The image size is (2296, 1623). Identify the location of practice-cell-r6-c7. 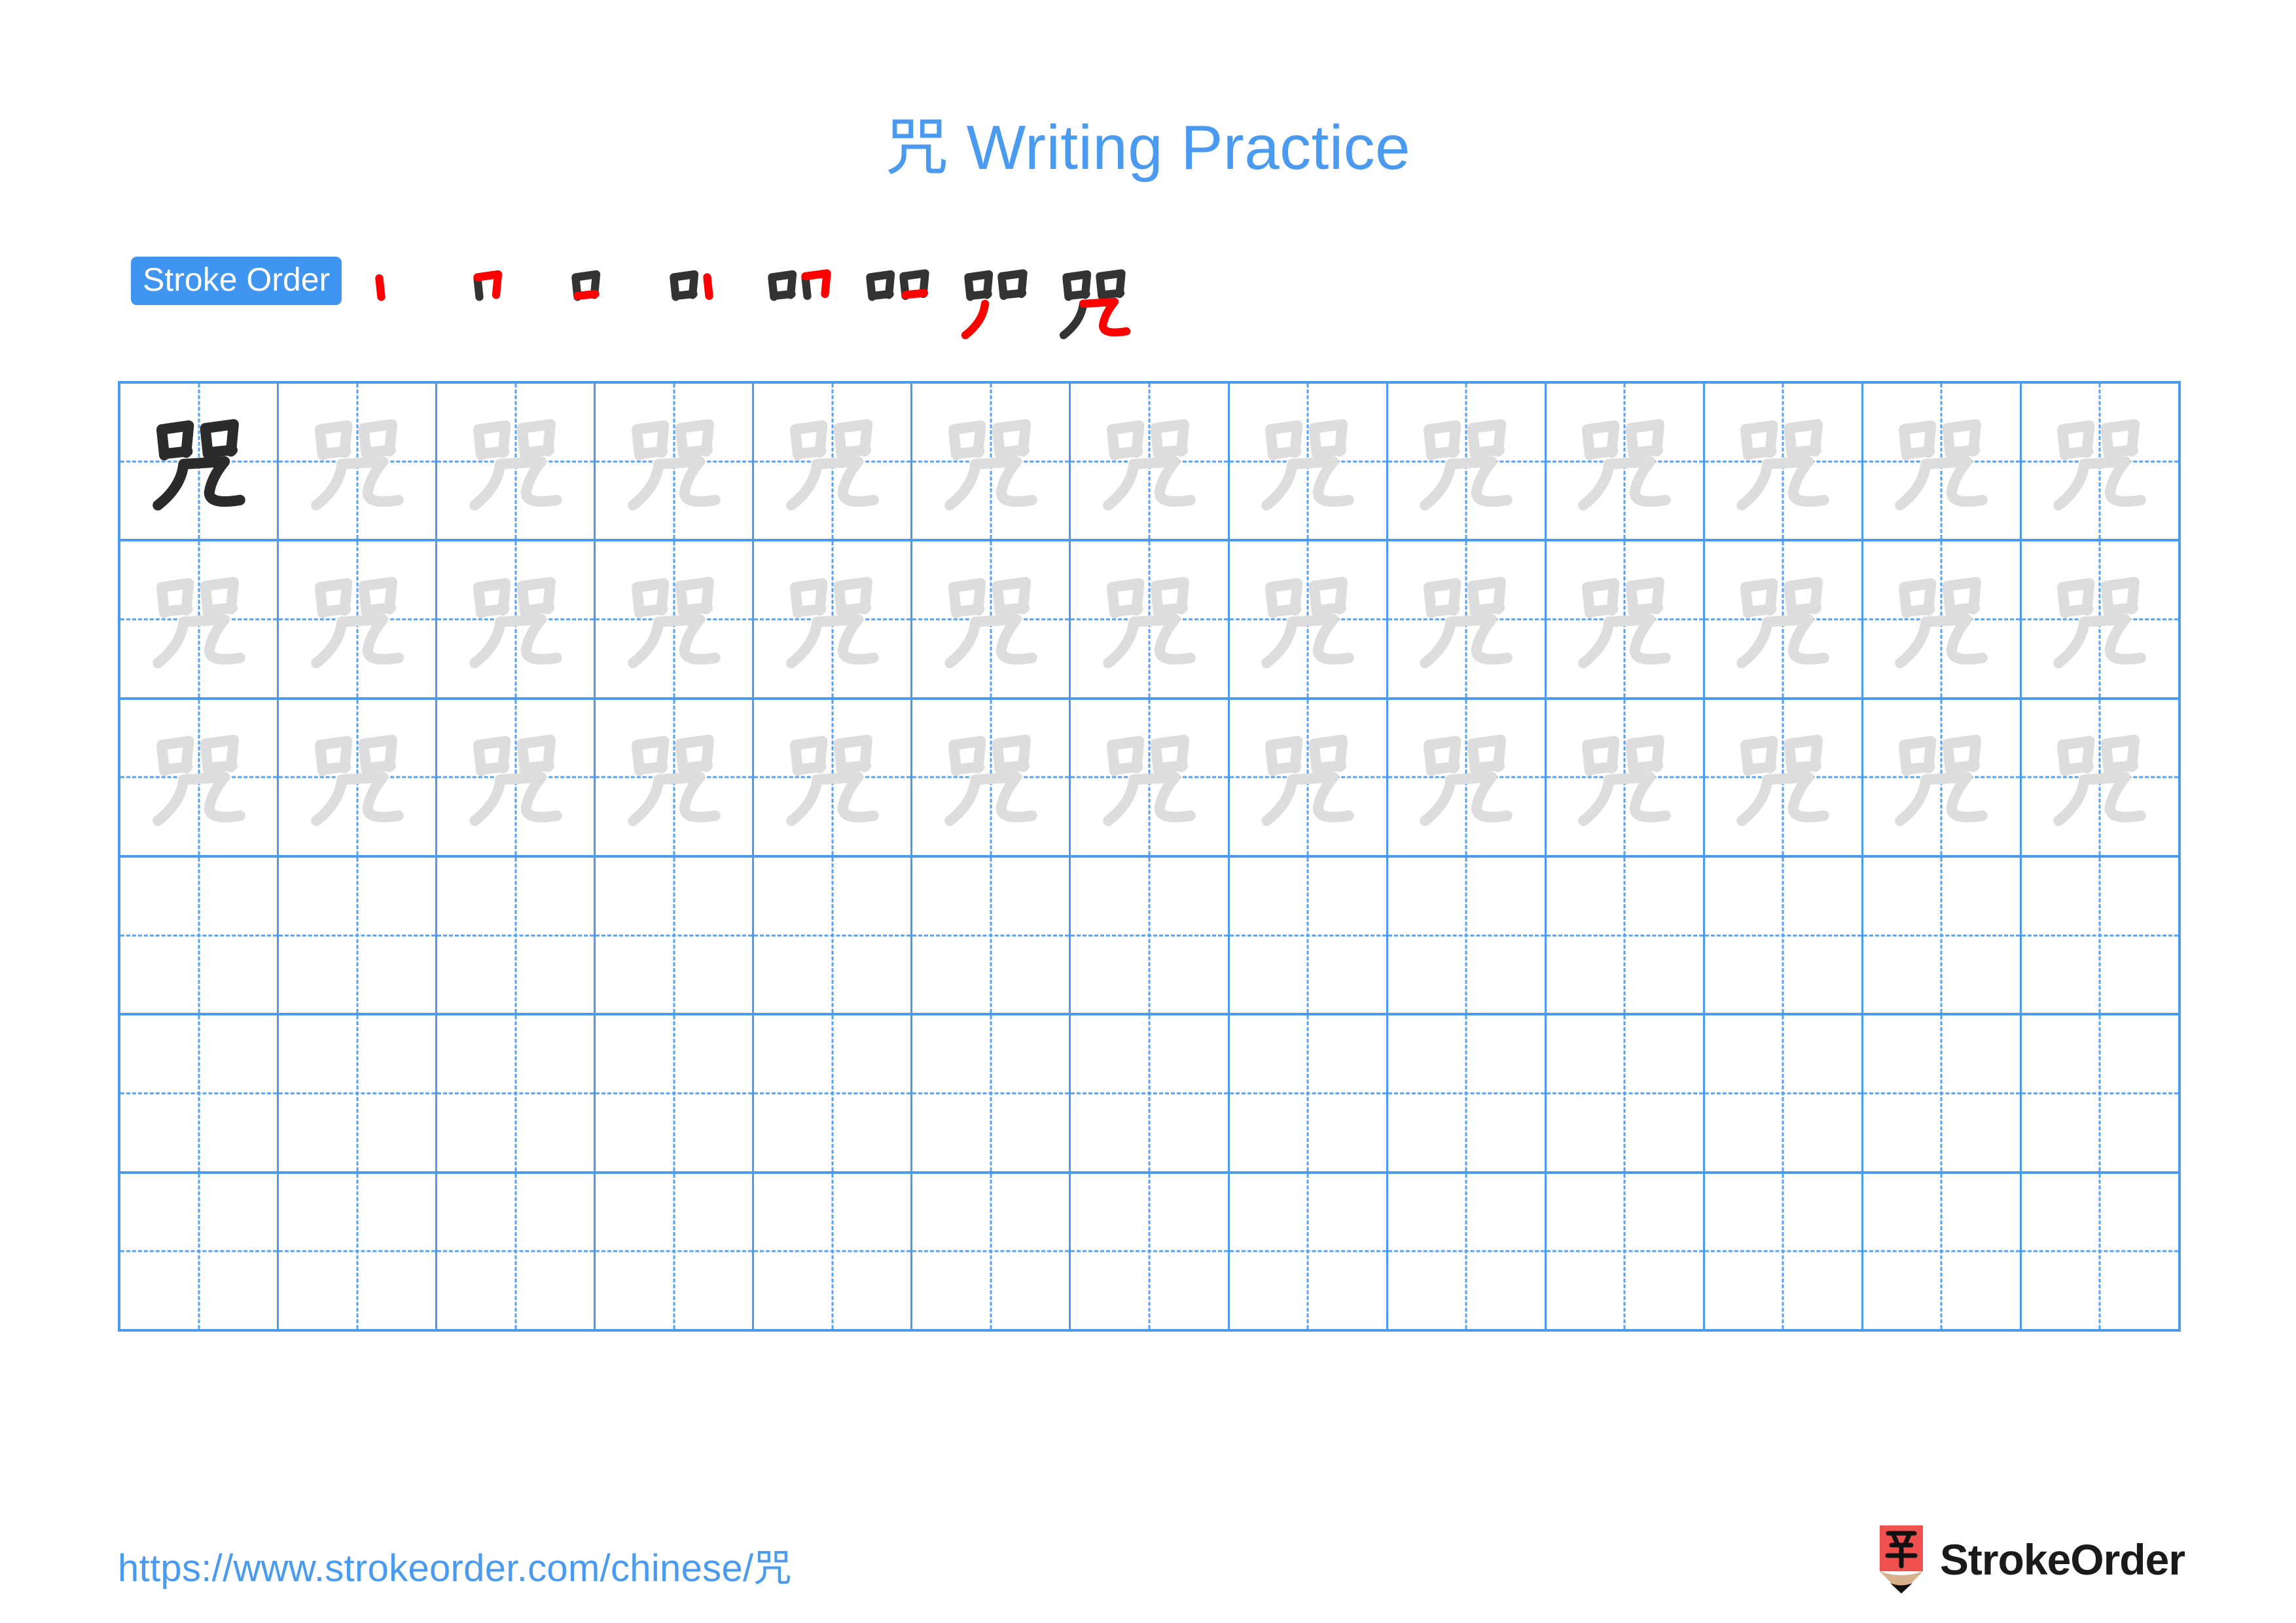
(1150, 1251).